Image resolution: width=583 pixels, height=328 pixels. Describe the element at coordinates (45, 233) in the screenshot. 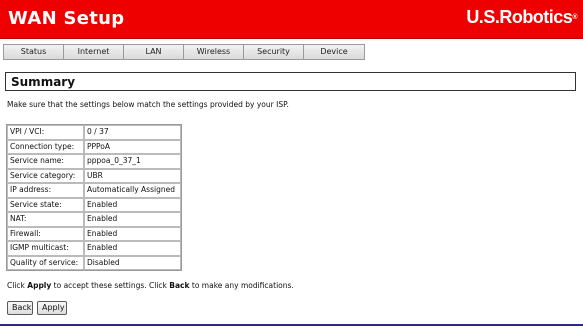

I see `setting-label: Firewall:` at that location.